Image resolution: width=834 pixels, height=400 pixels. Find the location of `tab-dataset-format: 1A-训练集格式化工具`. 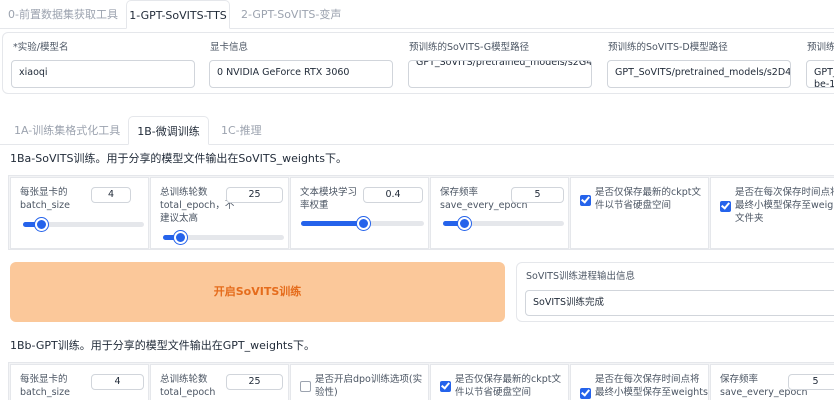

tab-dataset-format: 1A-训练集格式化工具 is located at coordinates (67, 130).